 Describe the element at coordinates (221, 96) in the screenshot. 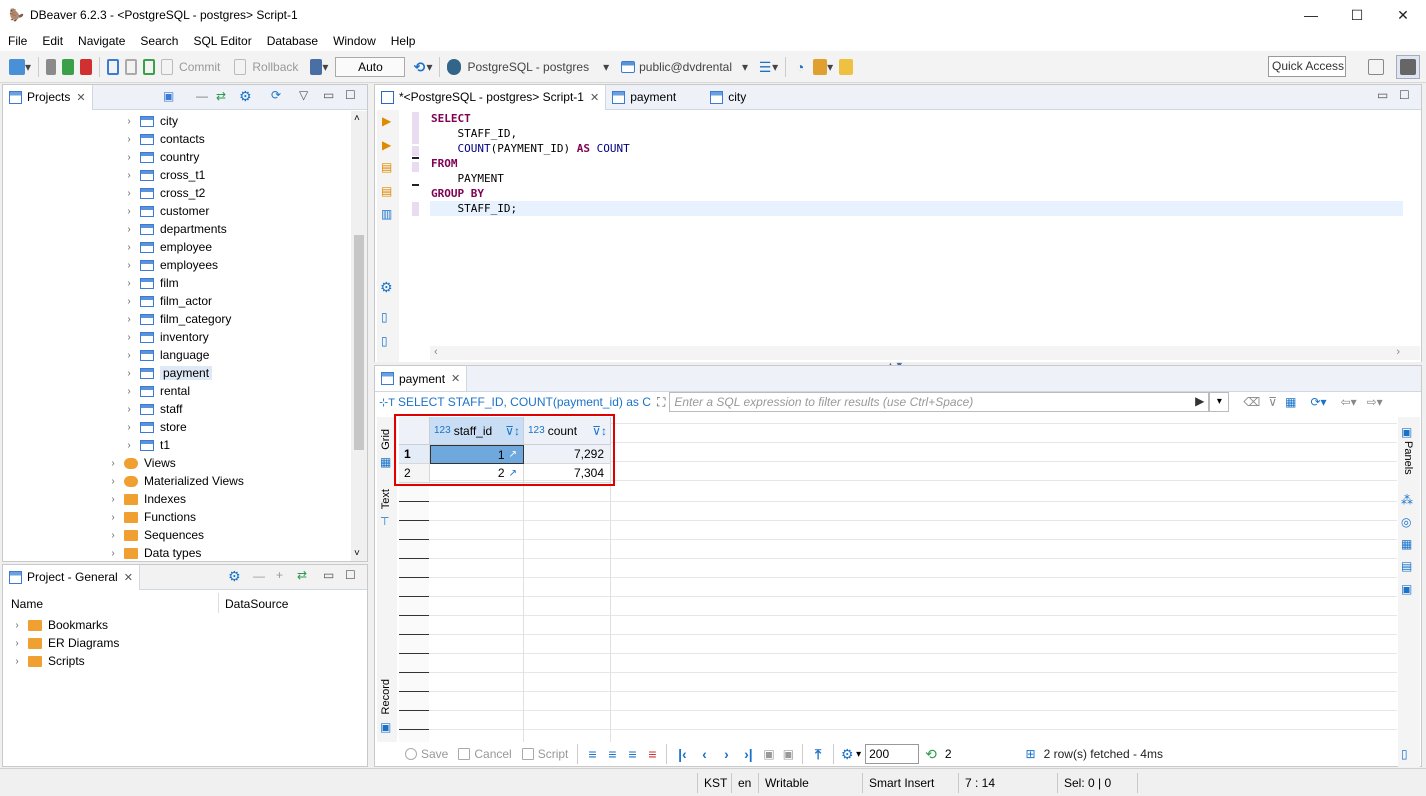

I see `link-editor-icon: ⇄` at that location.